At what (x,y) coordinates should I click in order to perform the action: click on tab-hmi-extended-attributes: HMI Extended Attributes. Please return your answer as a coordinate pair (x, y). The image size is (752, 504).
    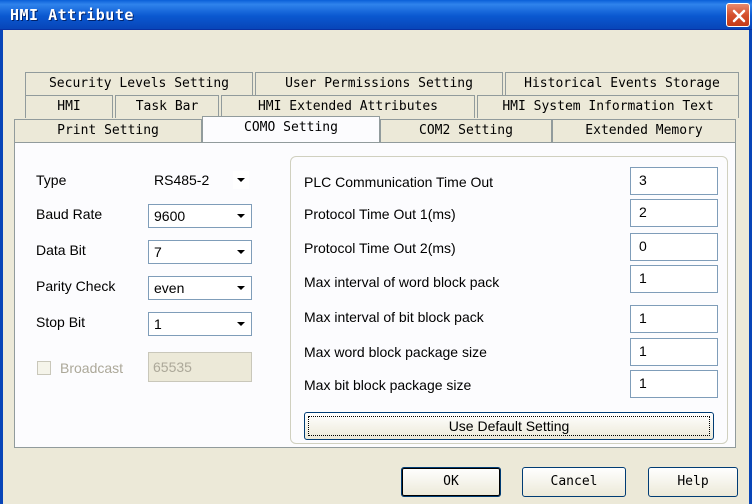
    Looking at the image, I should click on (348, 106).